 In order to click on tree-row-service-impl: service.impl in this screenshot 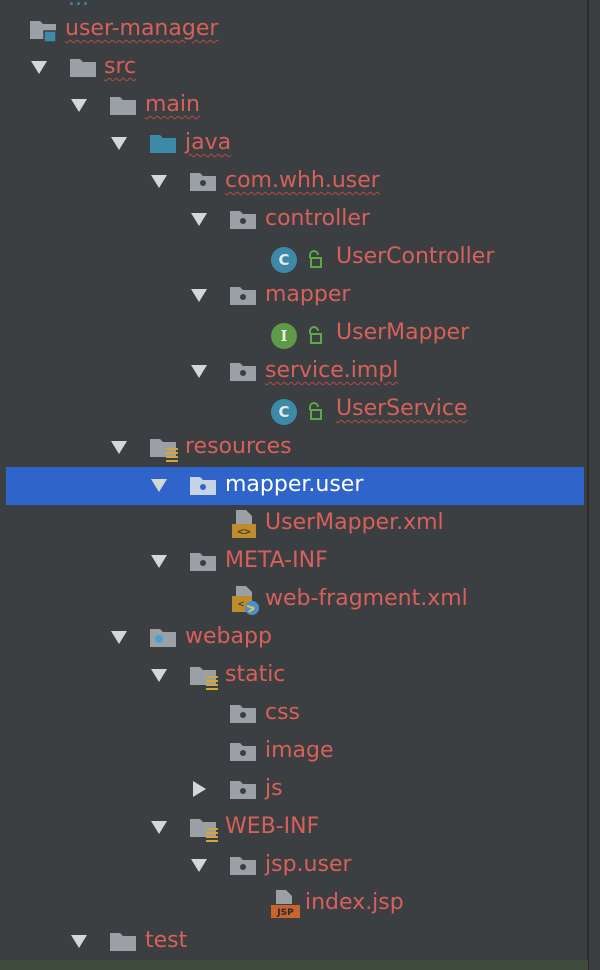, I will do `click(292, 372)`.